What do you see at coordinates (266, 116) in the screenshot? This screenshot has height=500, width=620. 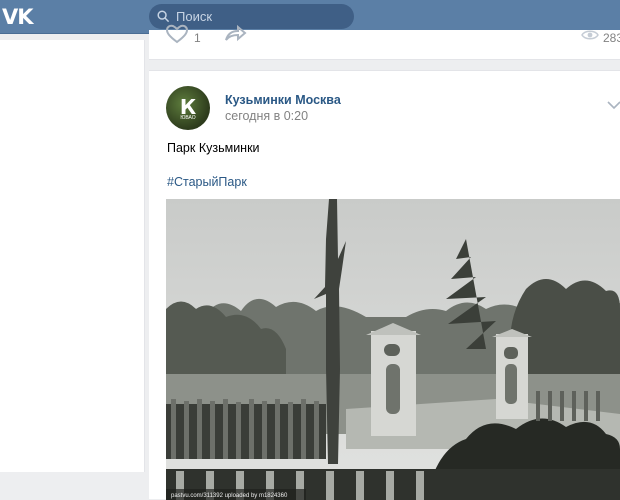 I see `post-timestamp: сегодня в 0:20` at bounding box center [266, 116].